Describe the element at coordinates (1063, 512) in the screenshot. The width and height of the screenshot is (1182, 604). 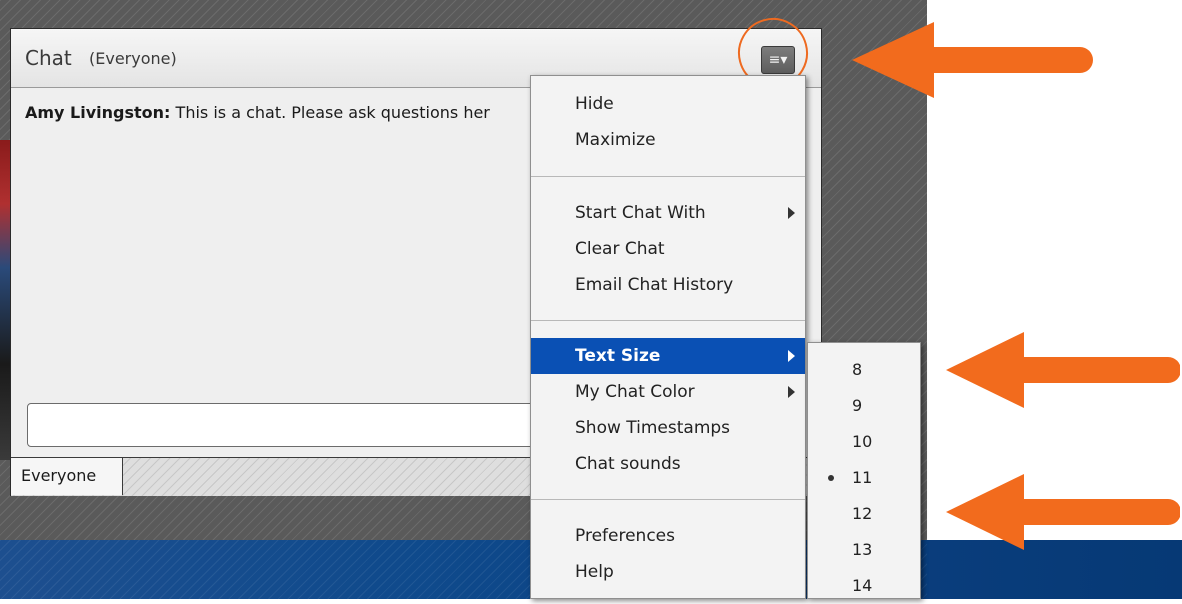
I see `annotation-arrow-bottom` at that location.